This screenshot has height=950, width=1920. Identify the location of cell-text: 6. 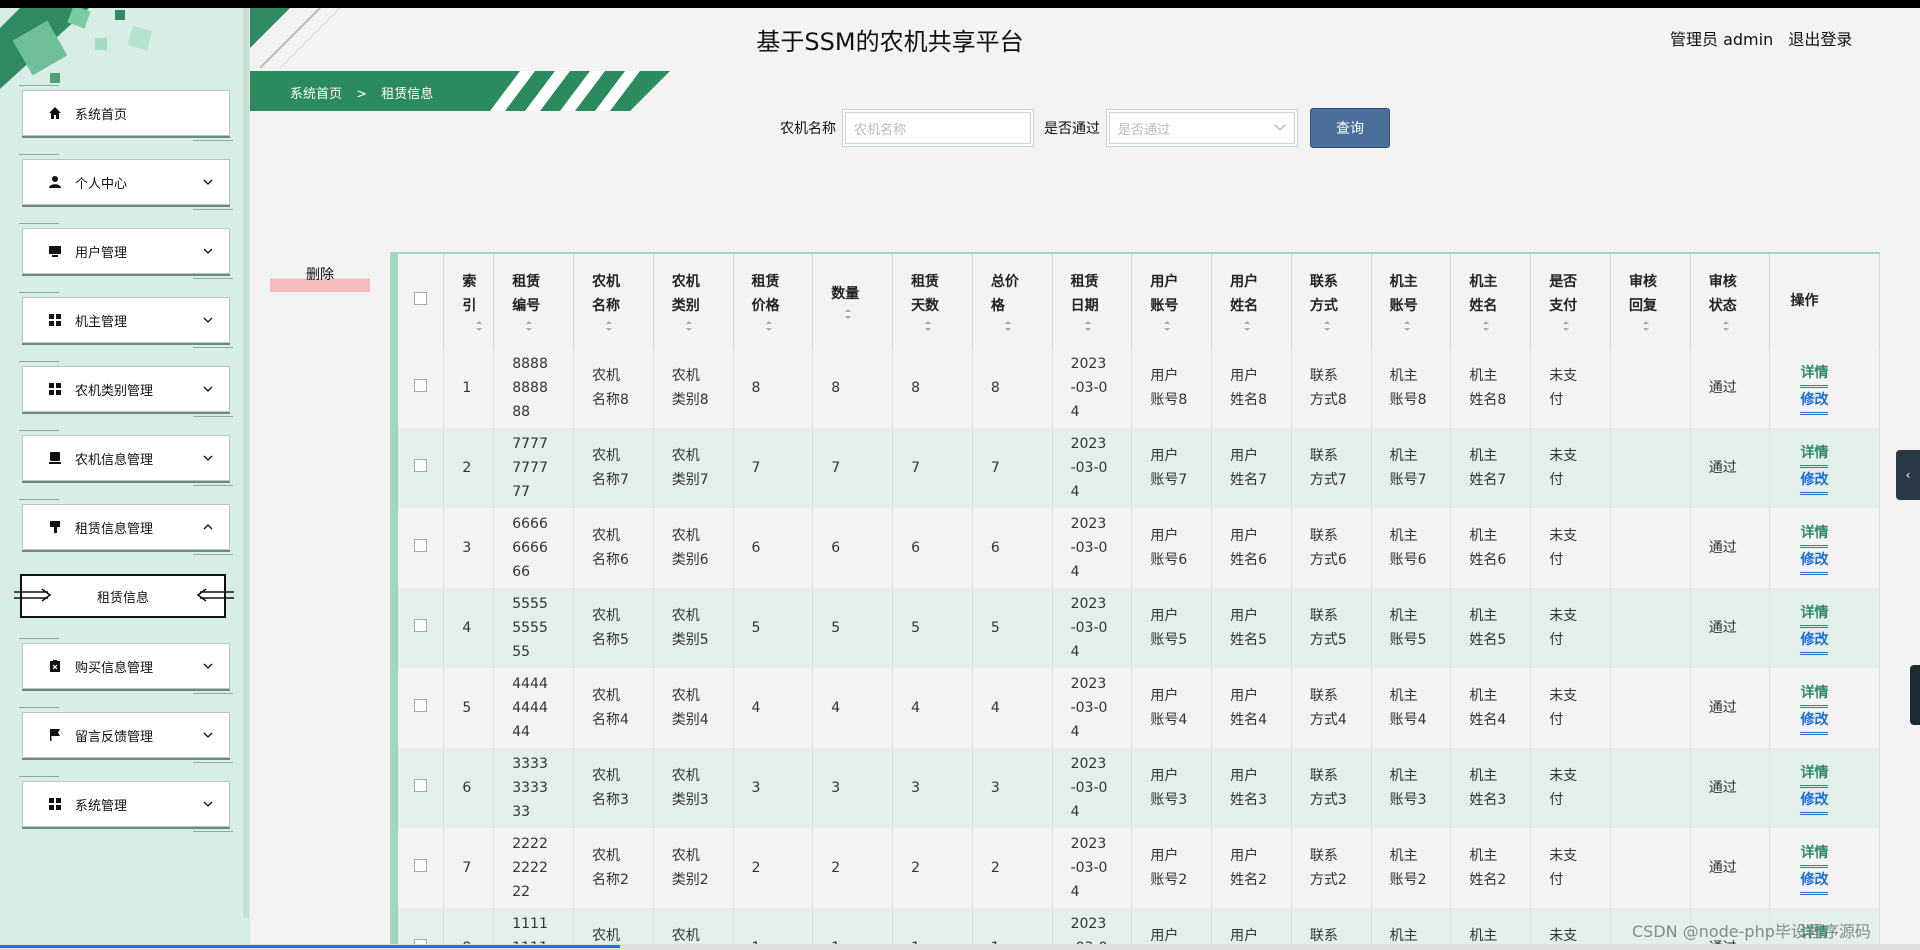
(836, 548).